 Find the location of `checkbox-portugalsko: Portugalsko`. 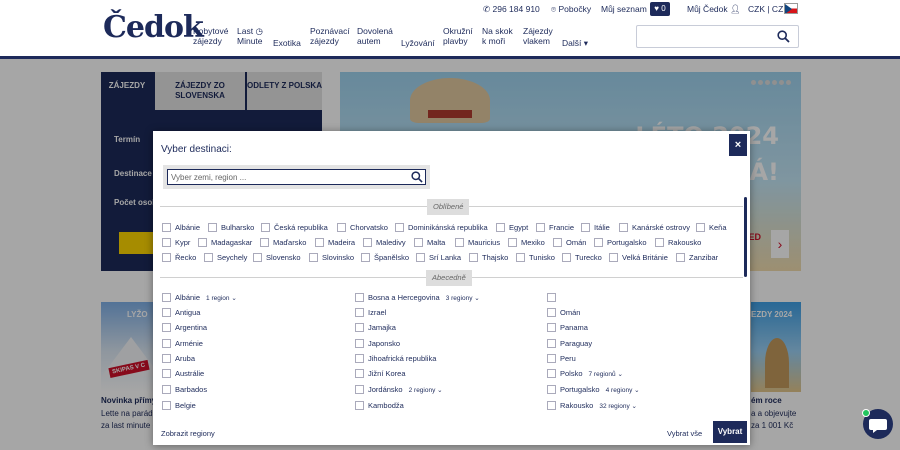

checkbox-portugalsko: Portugalsko is located at coordinates (620, 242).